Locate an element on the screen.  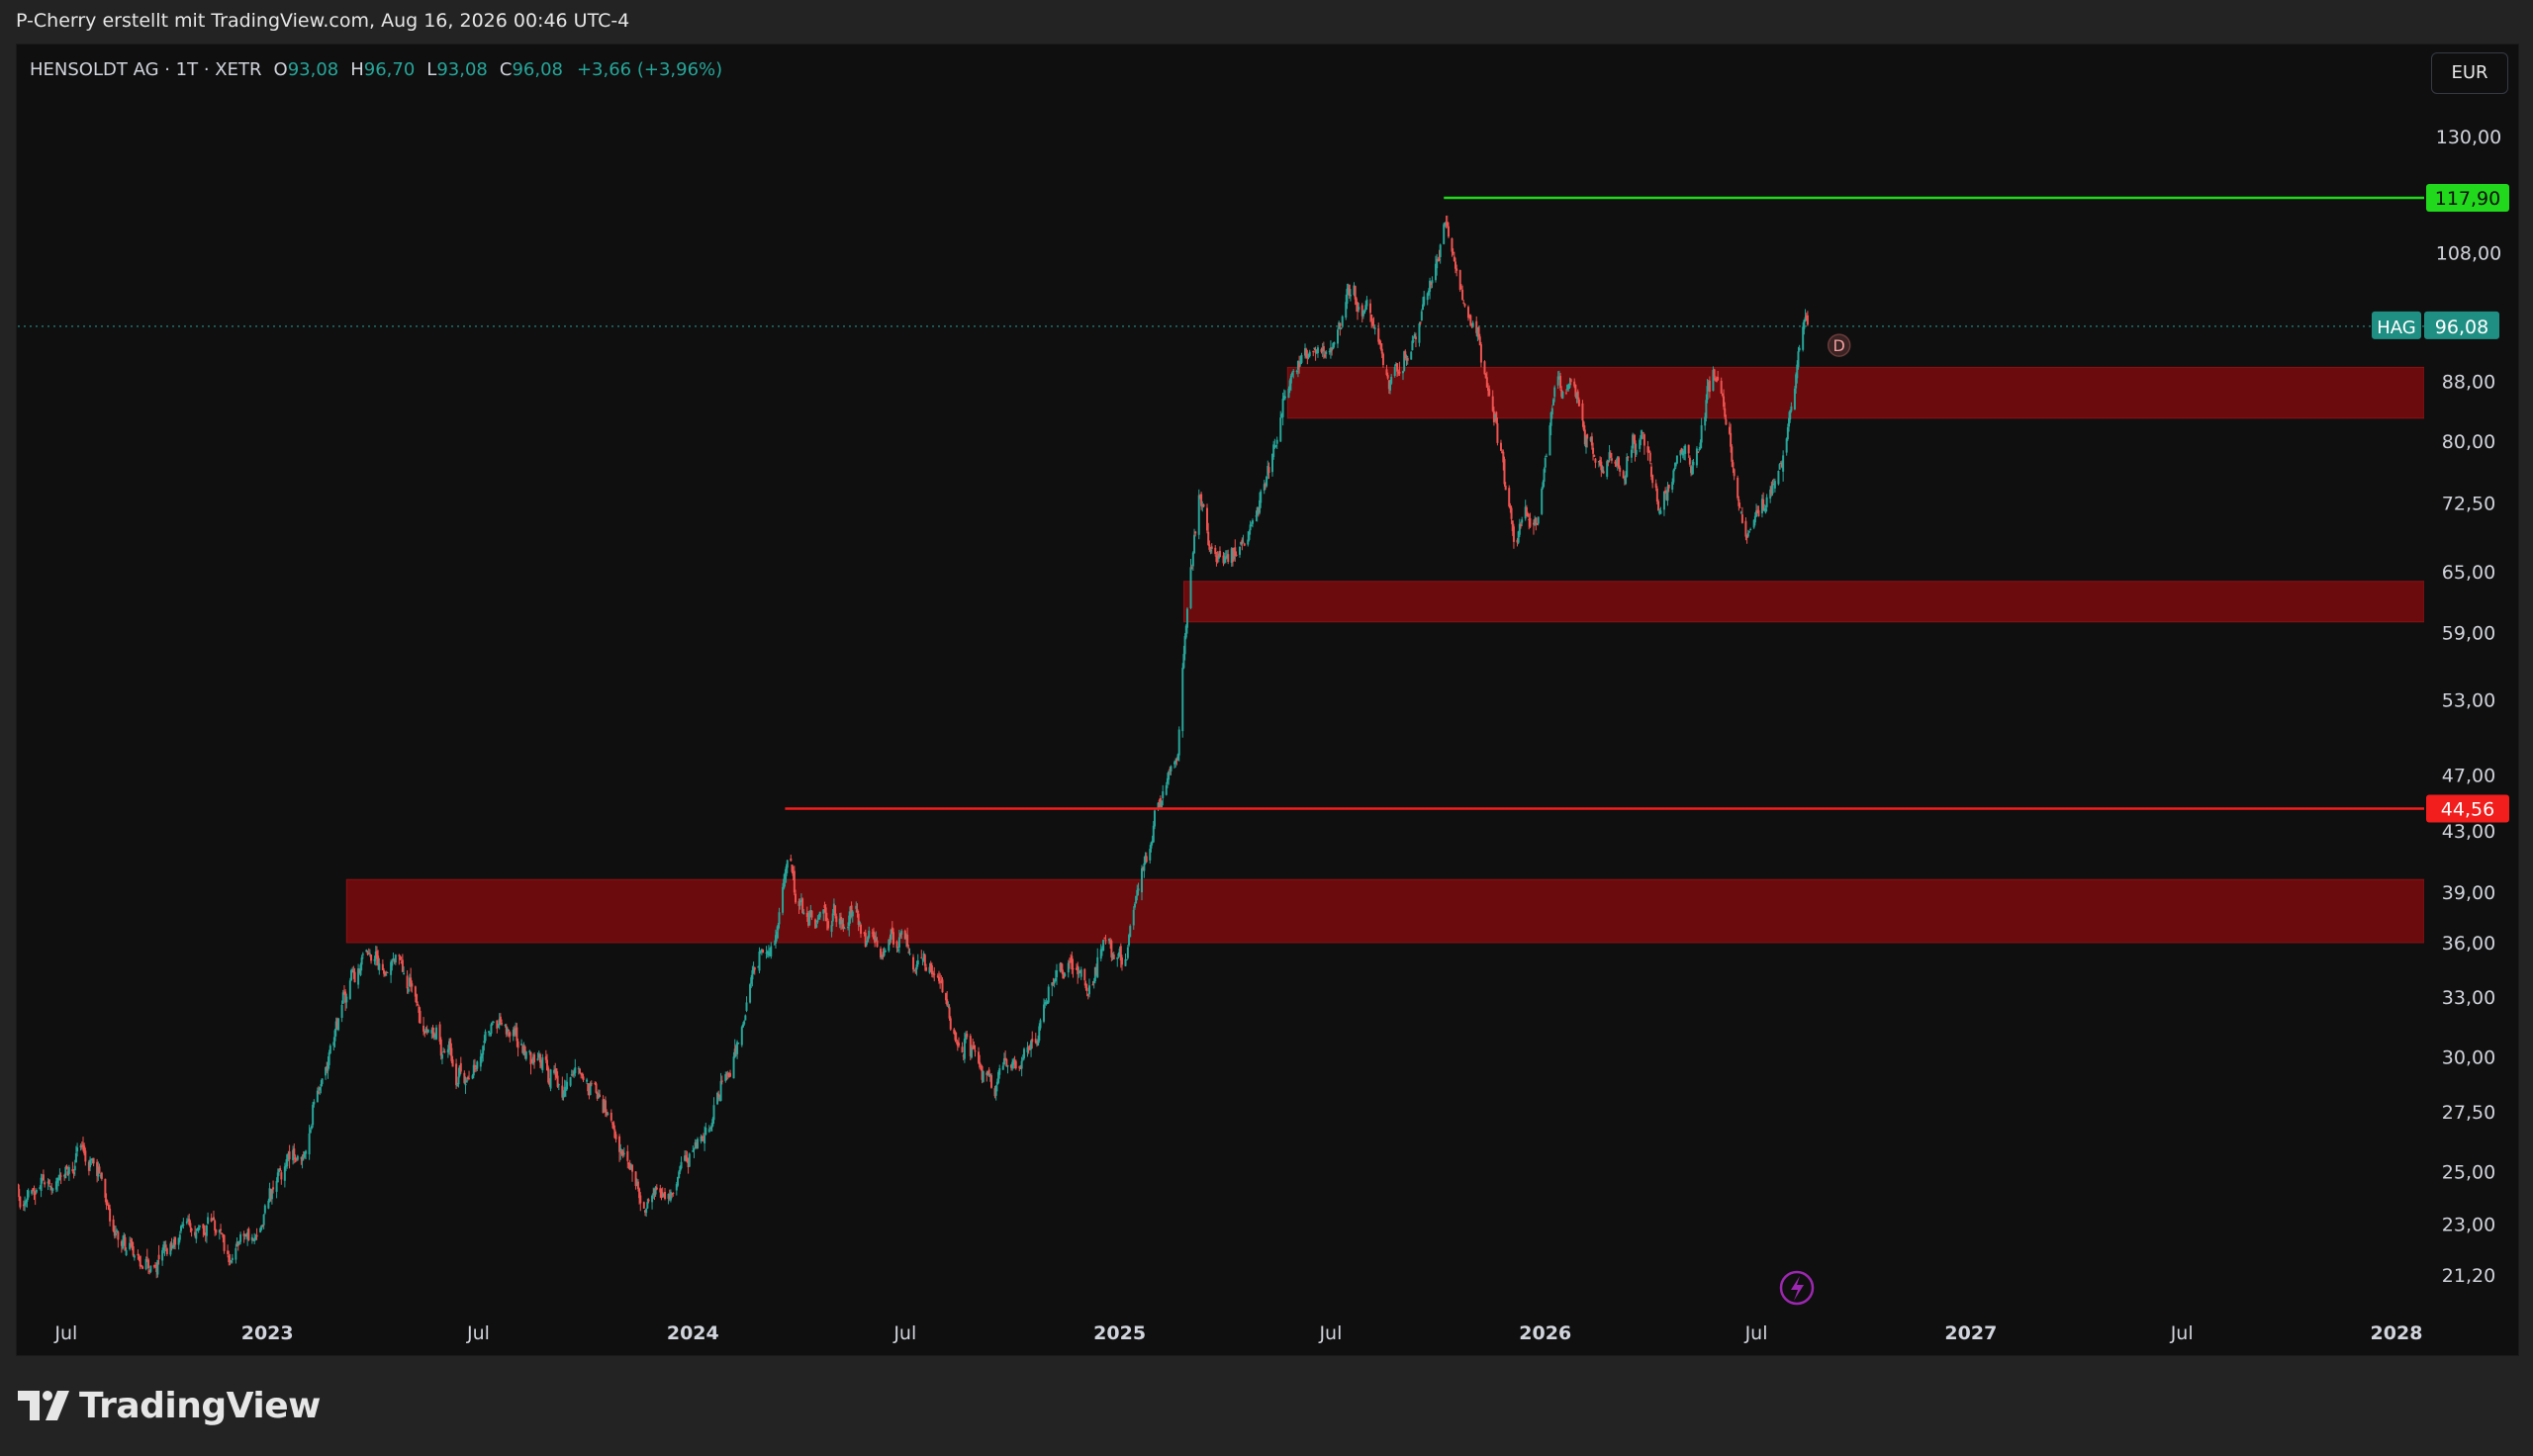
price-tick-label: 23,00 is located at coordinates (2468, 1224).